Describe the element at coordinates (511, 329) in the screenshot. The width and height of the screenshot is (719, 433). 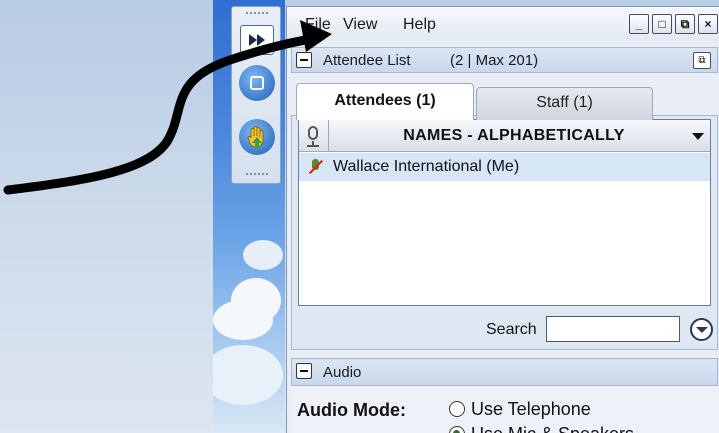
I see `search-label: Search` at that location.